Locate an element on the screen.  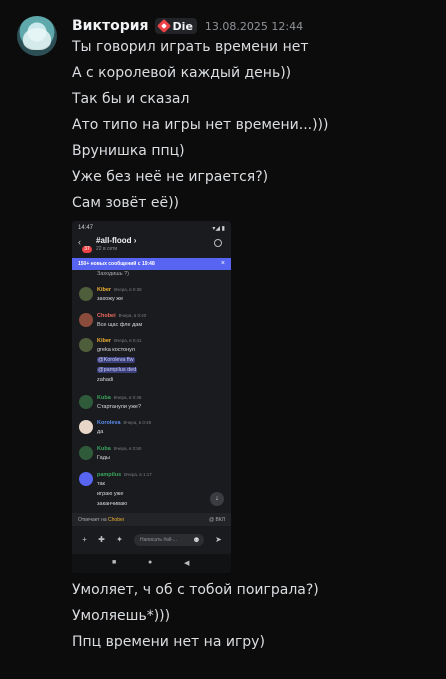
message-text: Все щас фле дам is located at coordinates (120, 325).